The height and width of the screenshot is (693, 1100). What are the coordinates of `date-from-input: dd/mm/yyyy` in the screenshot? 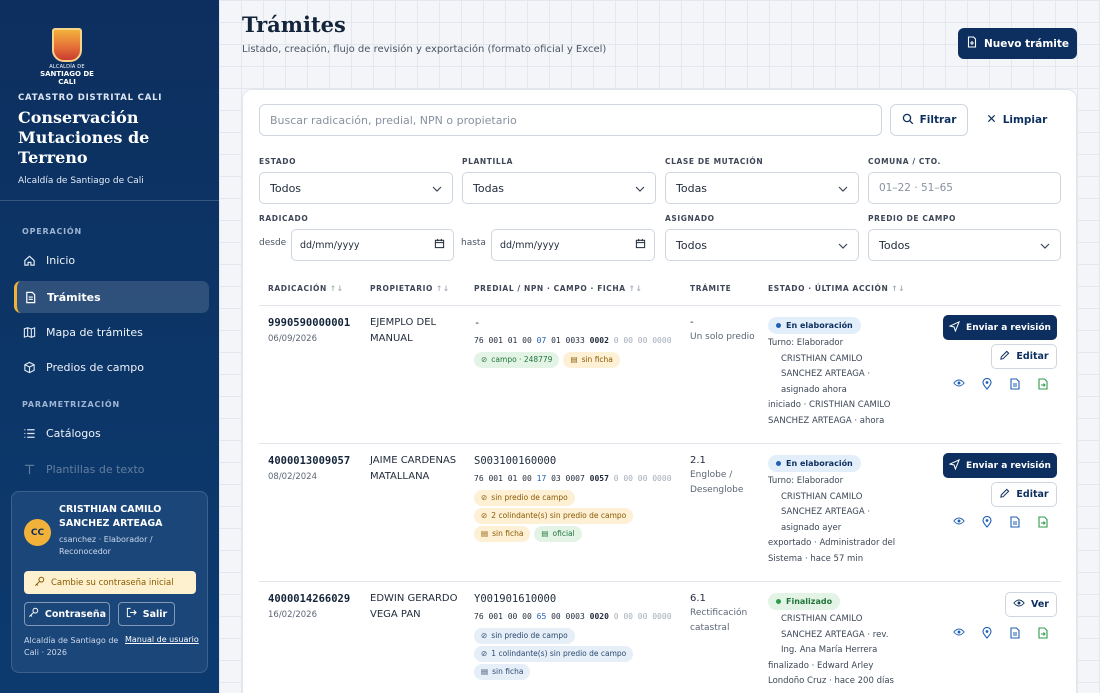 It's located at (372, 245).